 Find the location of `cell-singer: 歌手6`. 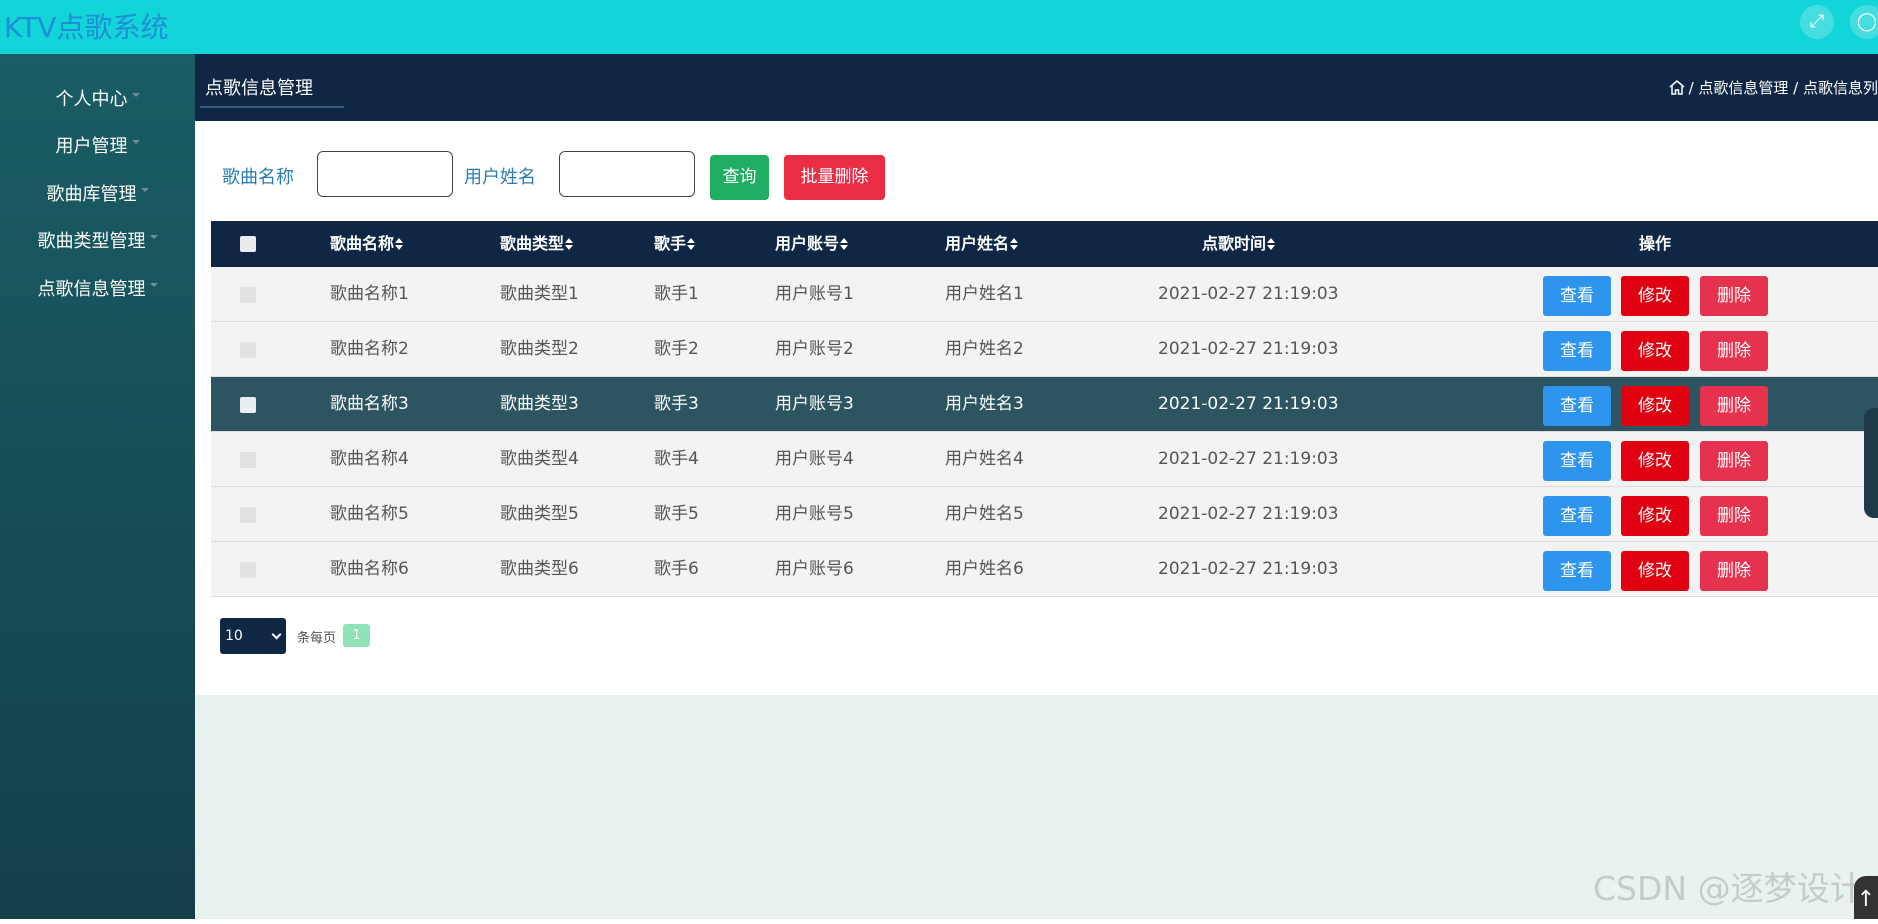

cell-singer: 歌手6 is located at coordinates (676, 569).